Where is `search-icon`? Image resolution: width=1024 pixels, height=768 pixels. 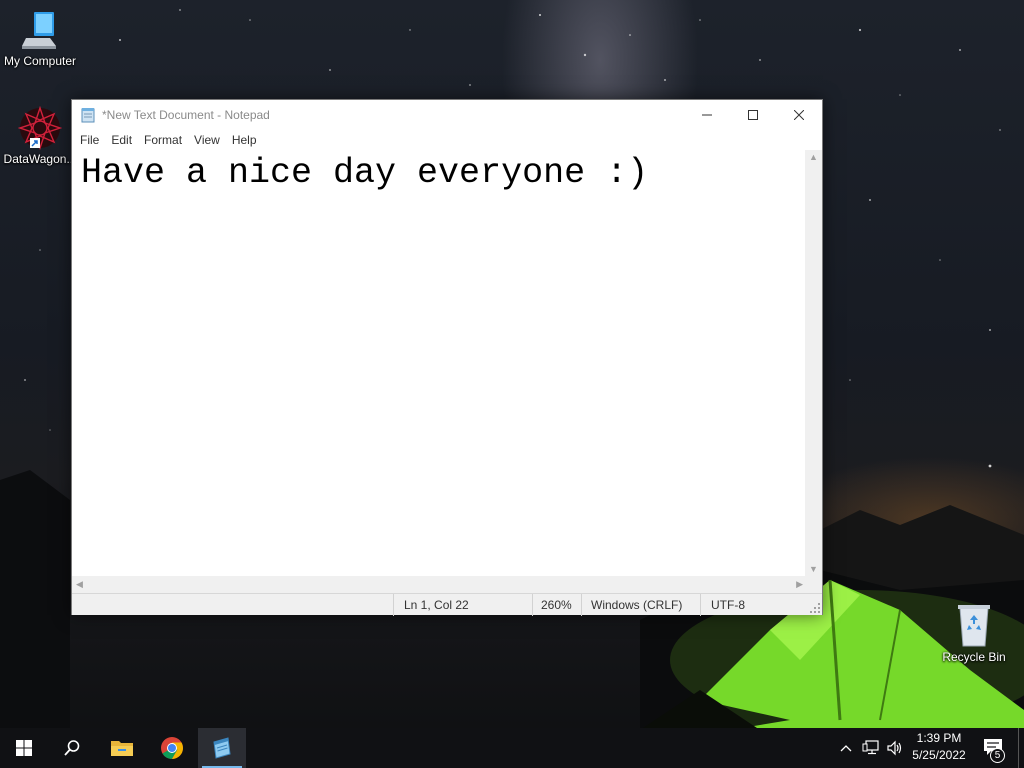 search-icon is located at coordinates (72, 748).